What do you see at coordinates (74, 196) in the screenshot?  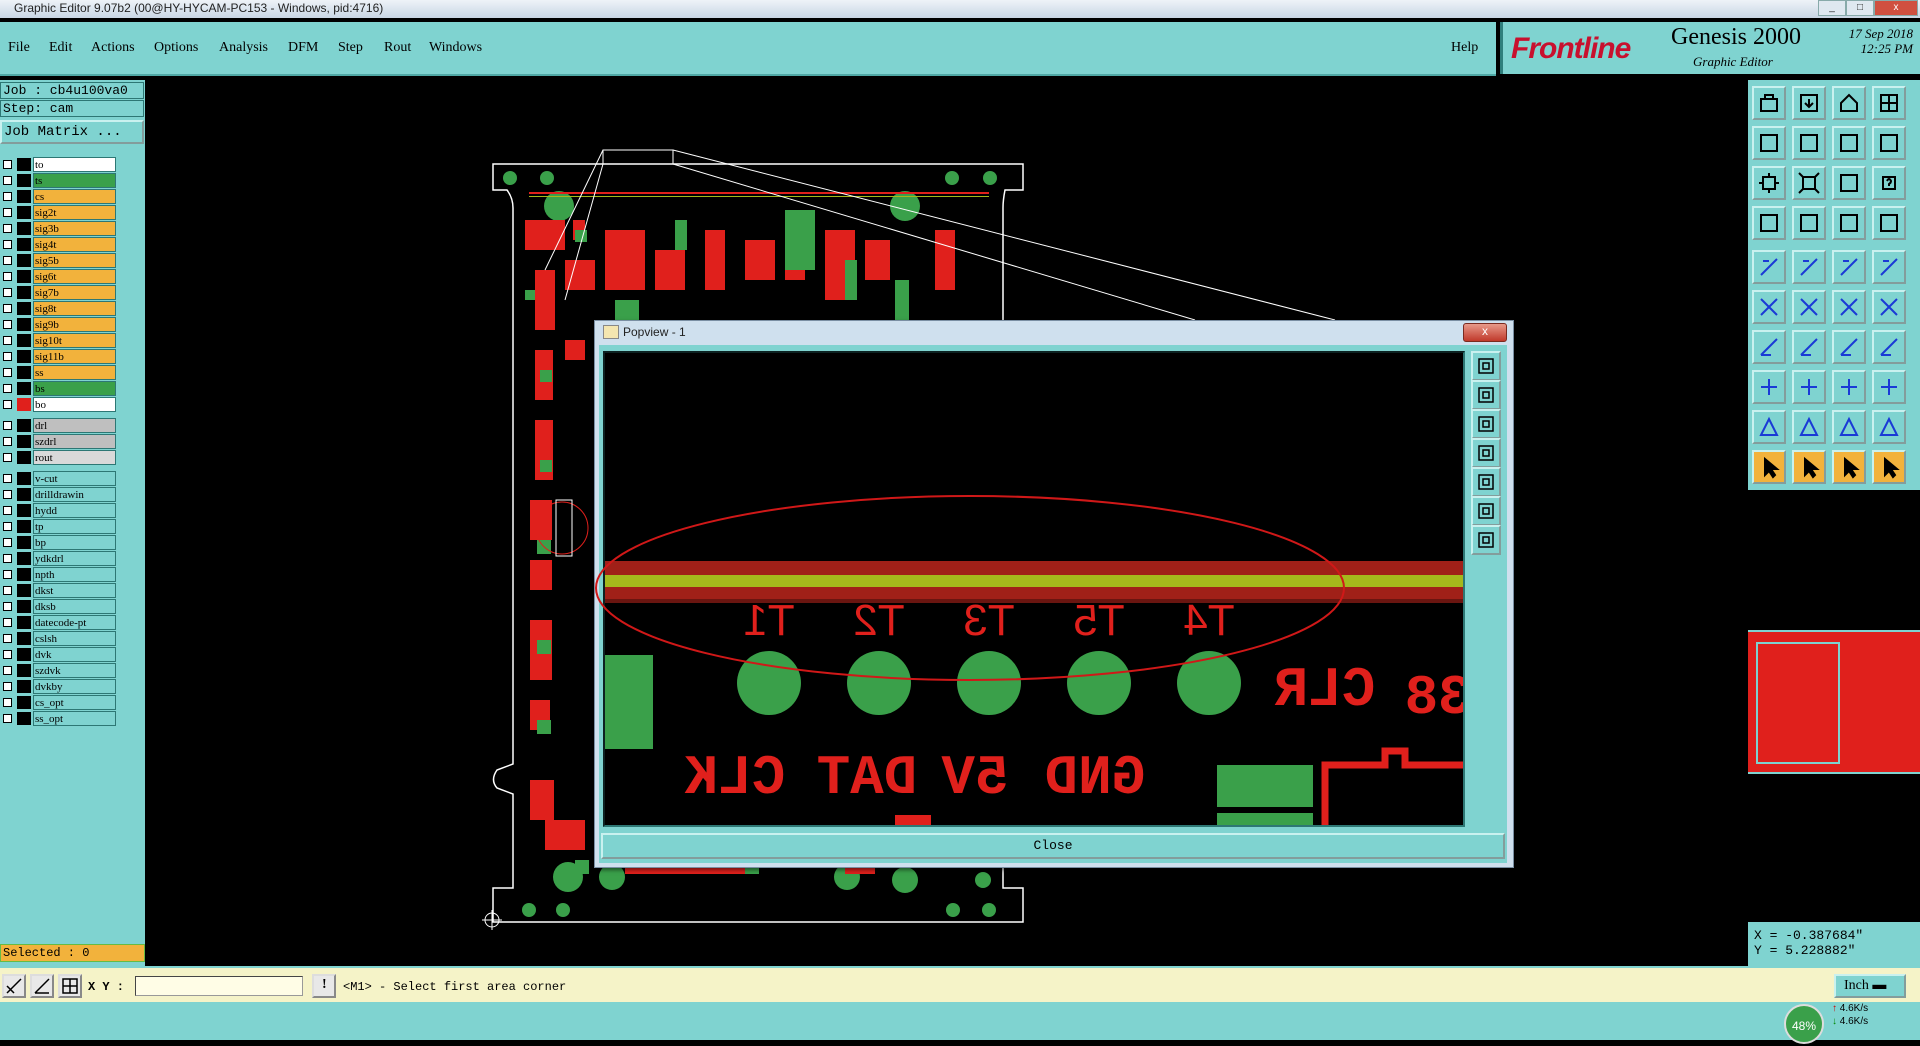 I see `layer-name: cs` at bounding box center [74, 196].